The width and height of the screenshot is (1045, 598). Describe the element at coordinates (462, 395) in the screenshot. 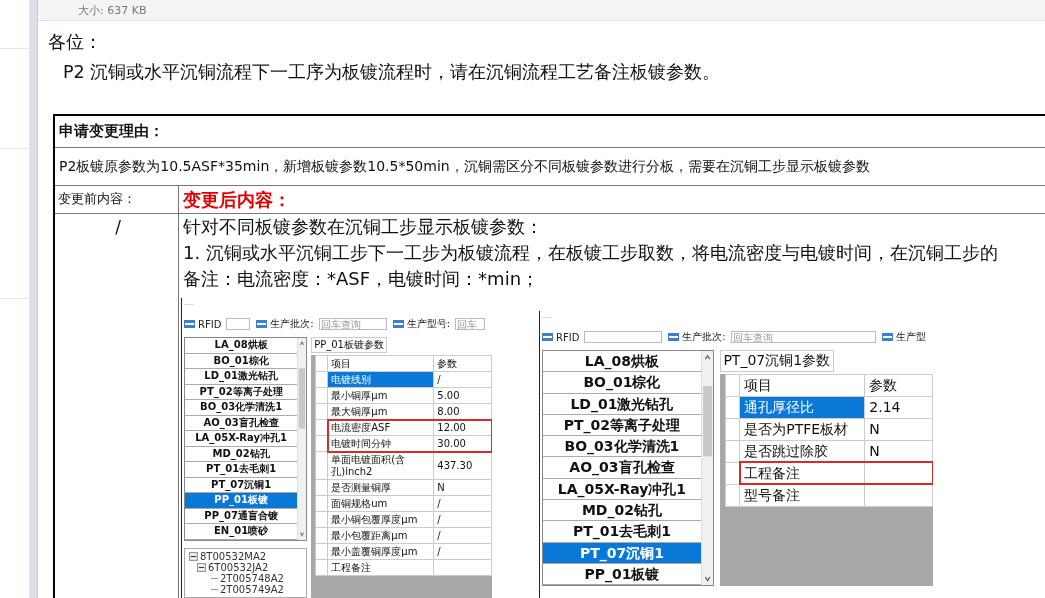

I see `table-cell: 5.00` at that location.